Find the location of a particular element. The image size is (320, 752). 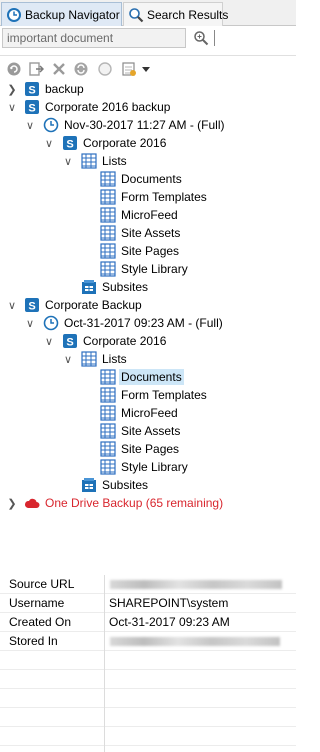

column-divider is located at coordinates (104, 663).